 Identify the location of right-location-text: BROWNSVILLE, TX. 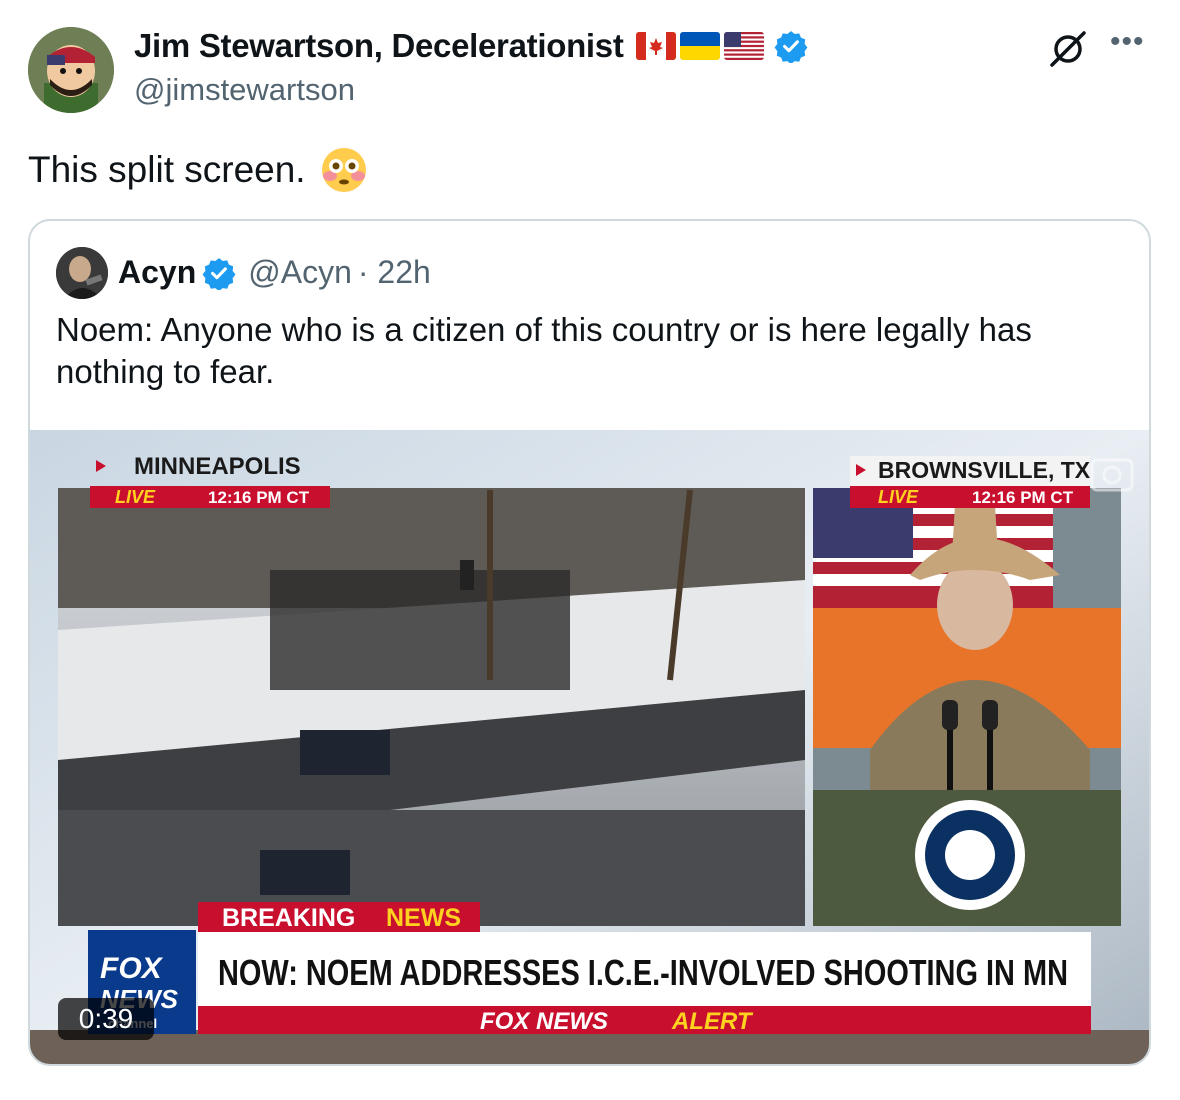
(984, 470).